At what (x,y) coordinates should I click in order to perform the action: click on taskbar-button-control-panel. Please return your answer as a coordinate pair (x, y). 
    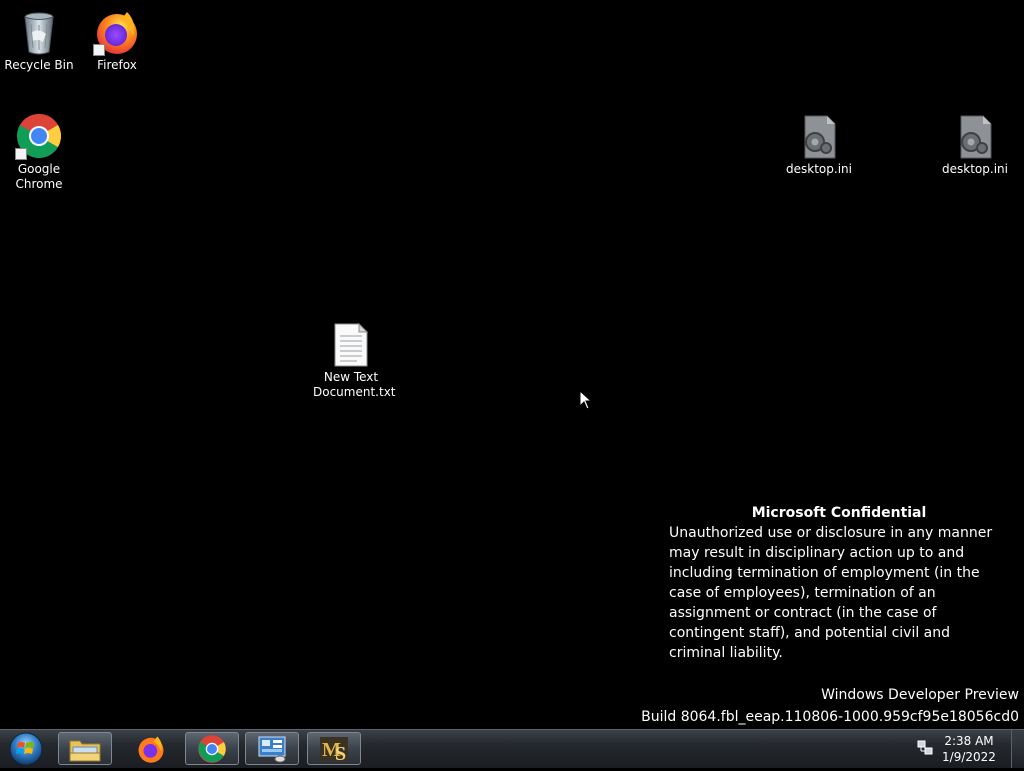
    Looking at the image, I should click on (272, 748).